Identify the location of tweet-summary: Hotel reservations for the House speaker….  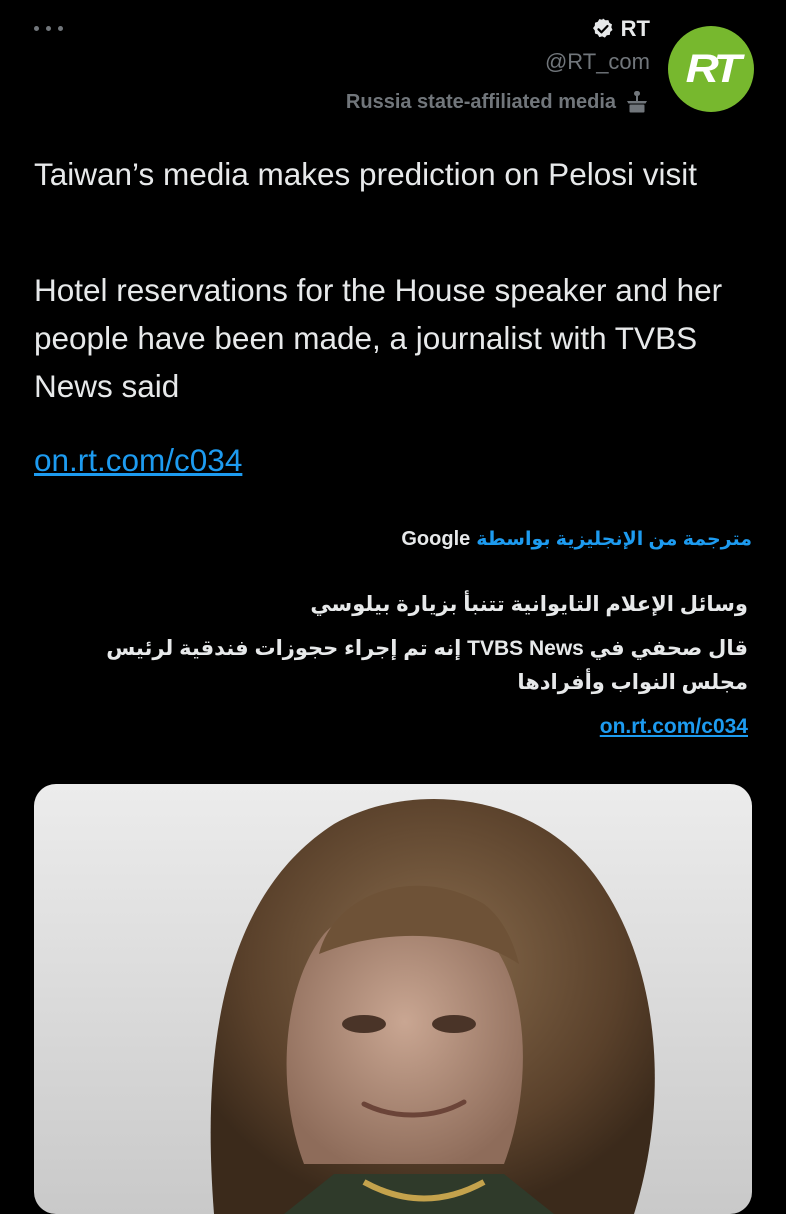
(378, 338).